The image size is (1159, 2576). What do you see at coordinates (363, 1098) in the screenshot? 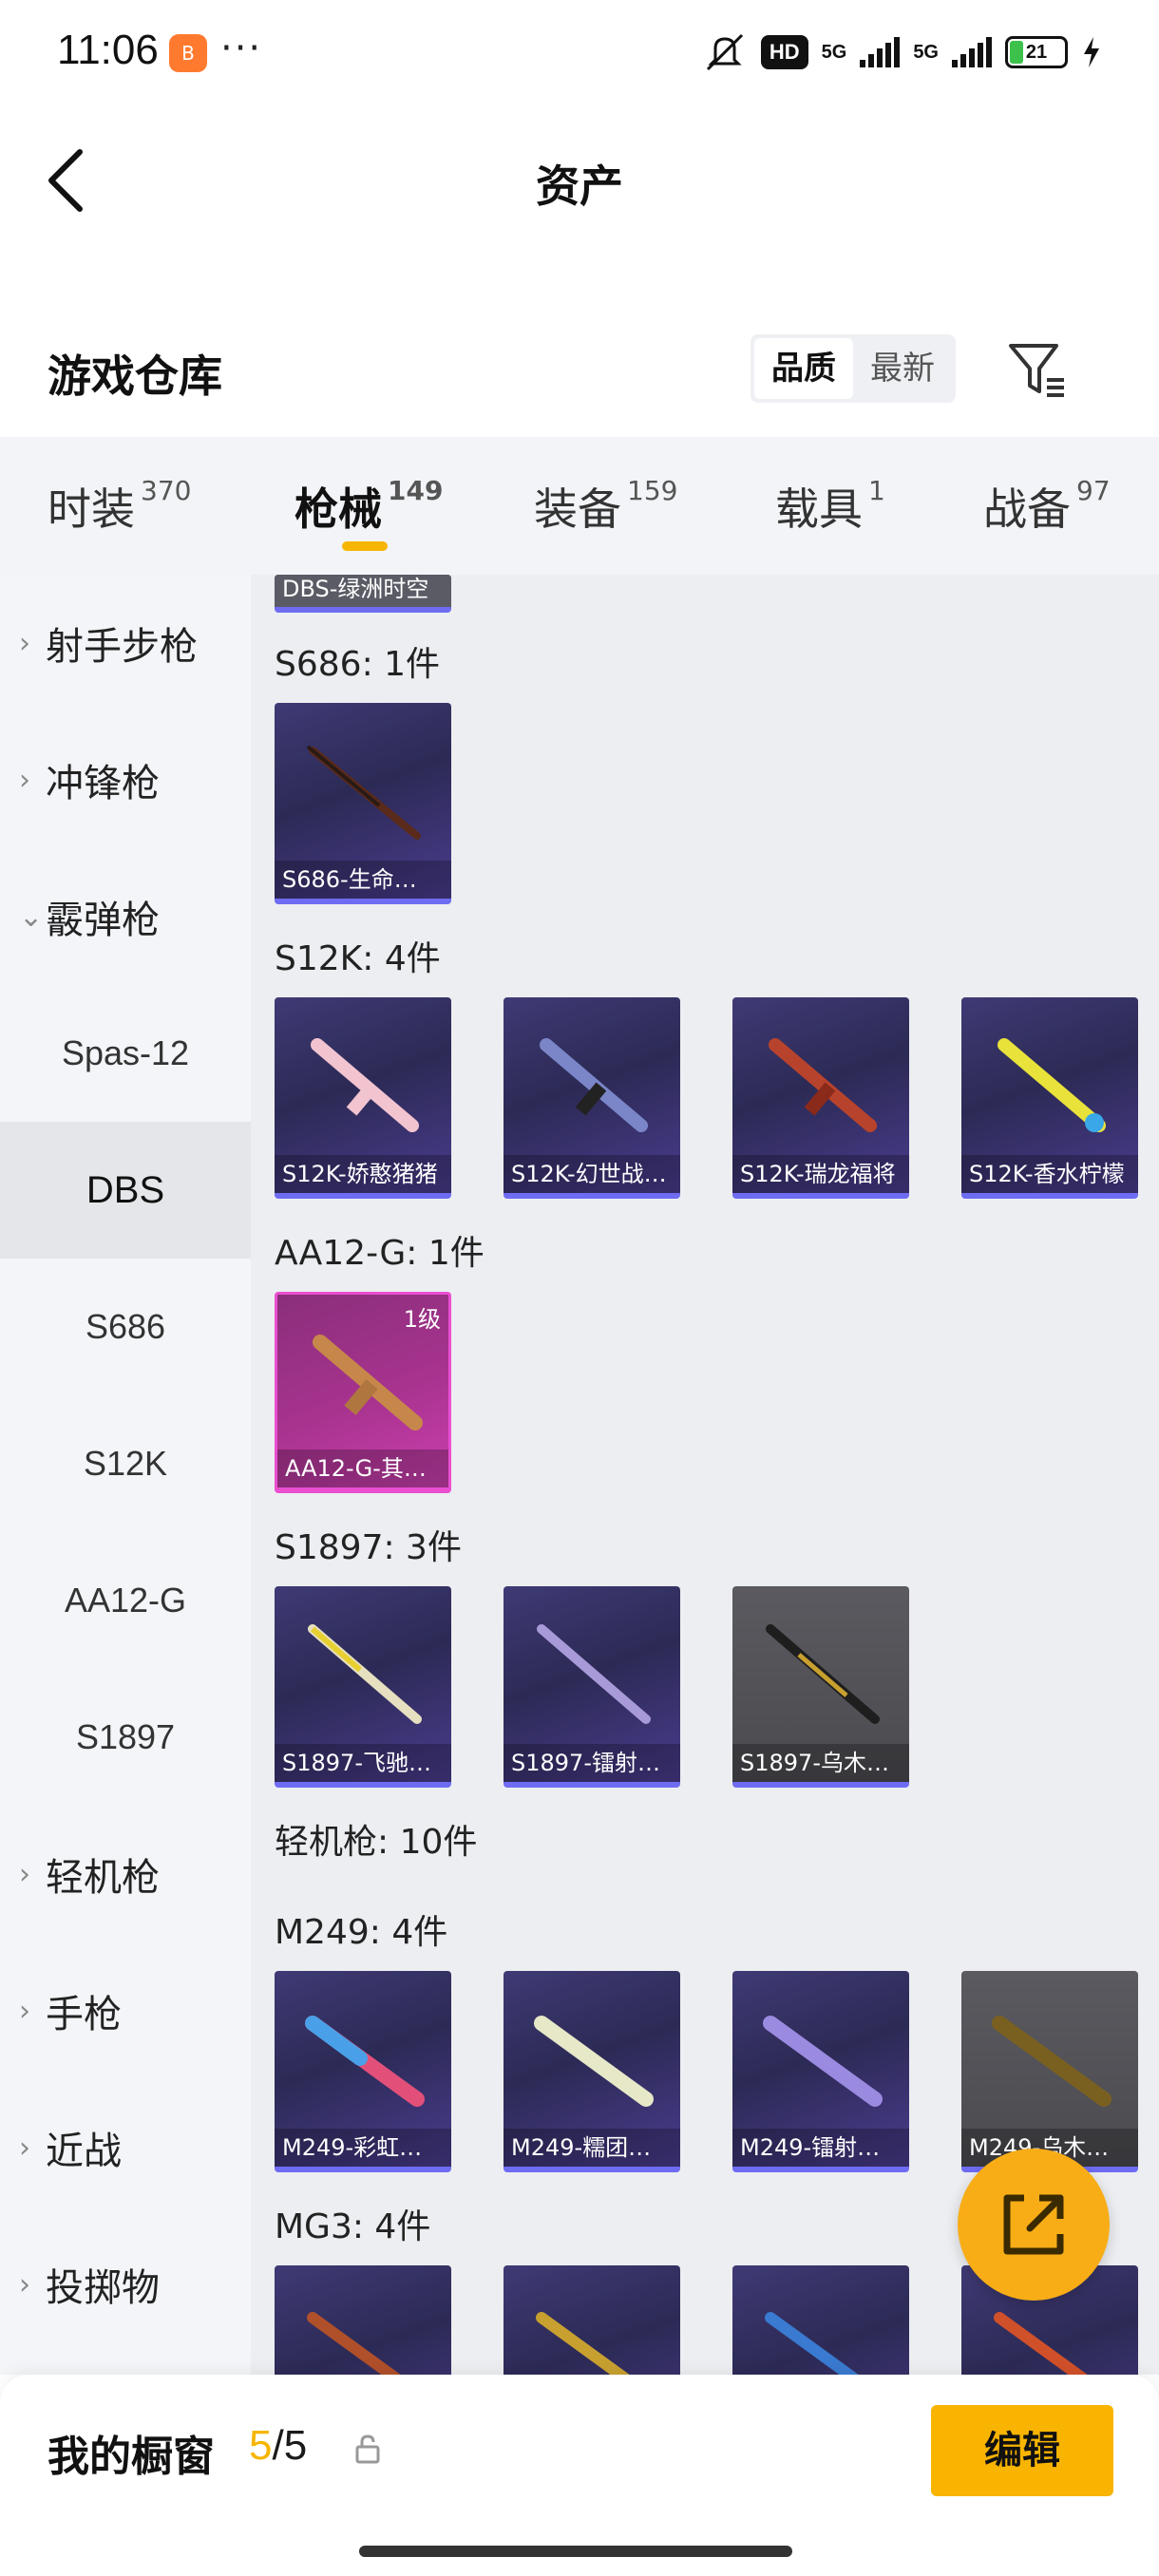
I see `weapon-card: S12K-娇憨猪猪` at bounding box center [363, 1098].